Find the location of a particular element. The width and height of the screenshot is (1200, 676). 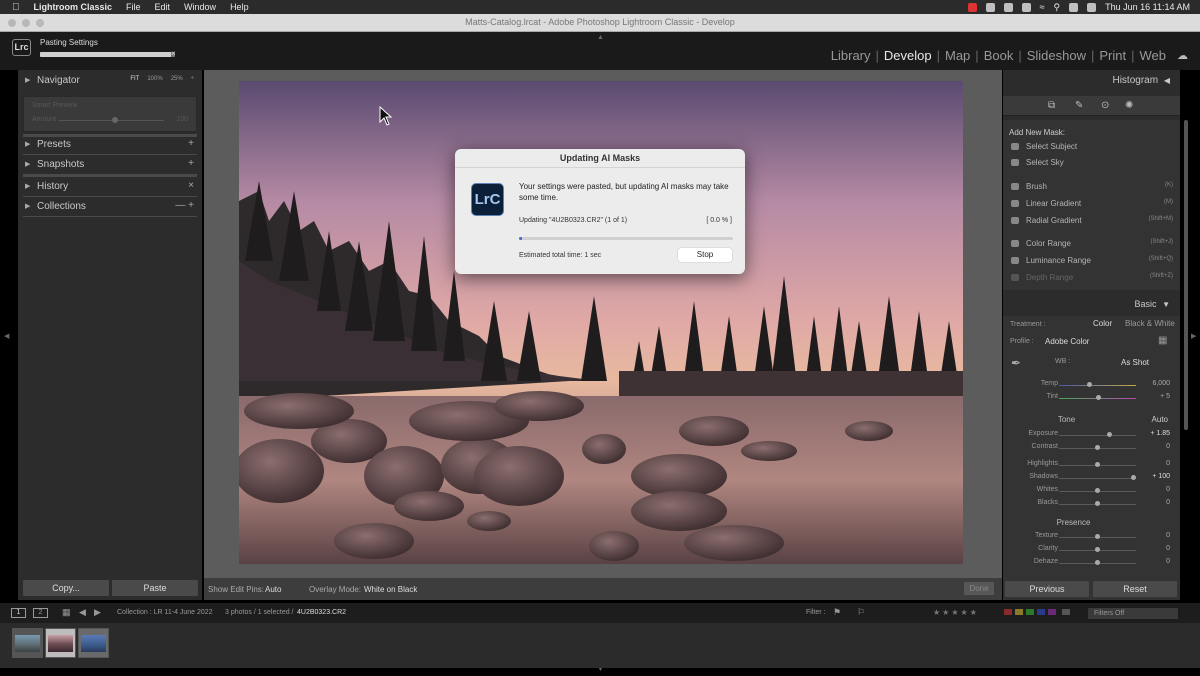

paste-button: Paste is located at coordinates (155, 588).